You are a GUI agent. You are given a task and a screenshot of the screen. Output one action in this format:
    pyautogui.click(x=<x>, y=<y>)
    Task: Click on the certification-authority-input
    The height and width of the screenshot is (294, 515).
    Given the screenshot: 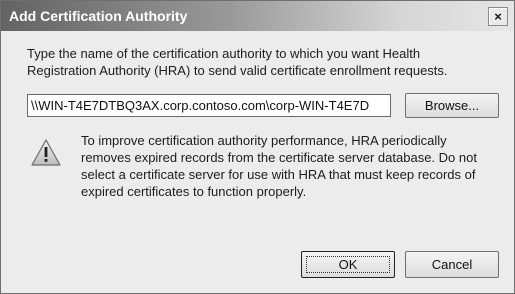 What is the action you would take?
    pyautogui.click(x=209, y=105)
    